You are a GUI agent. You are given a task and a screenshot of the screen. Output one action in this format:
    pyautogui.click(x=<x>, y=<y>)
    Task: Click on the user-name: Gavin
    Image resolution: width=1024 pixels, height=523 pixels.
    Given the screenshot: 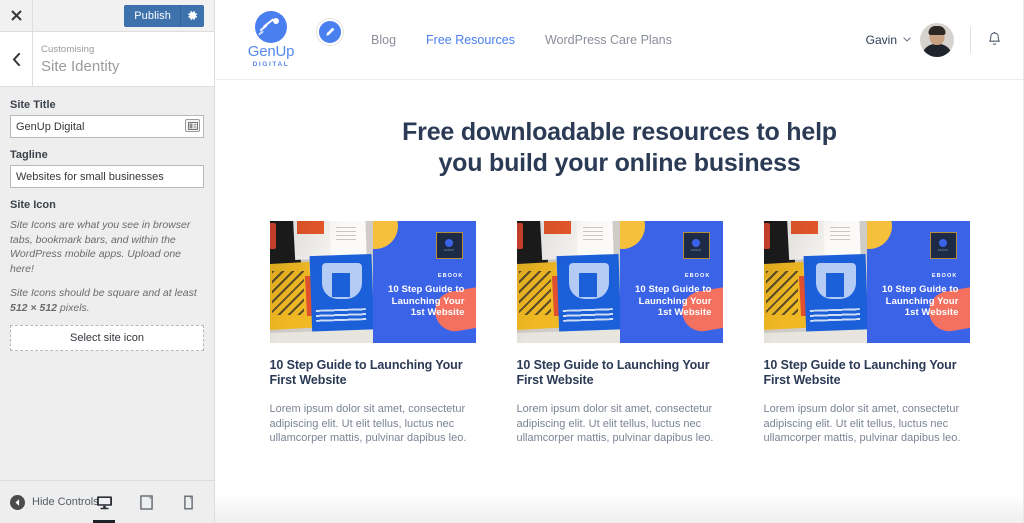 What is the action you would take?
    pyautogui.click(x=881, y=40)
    